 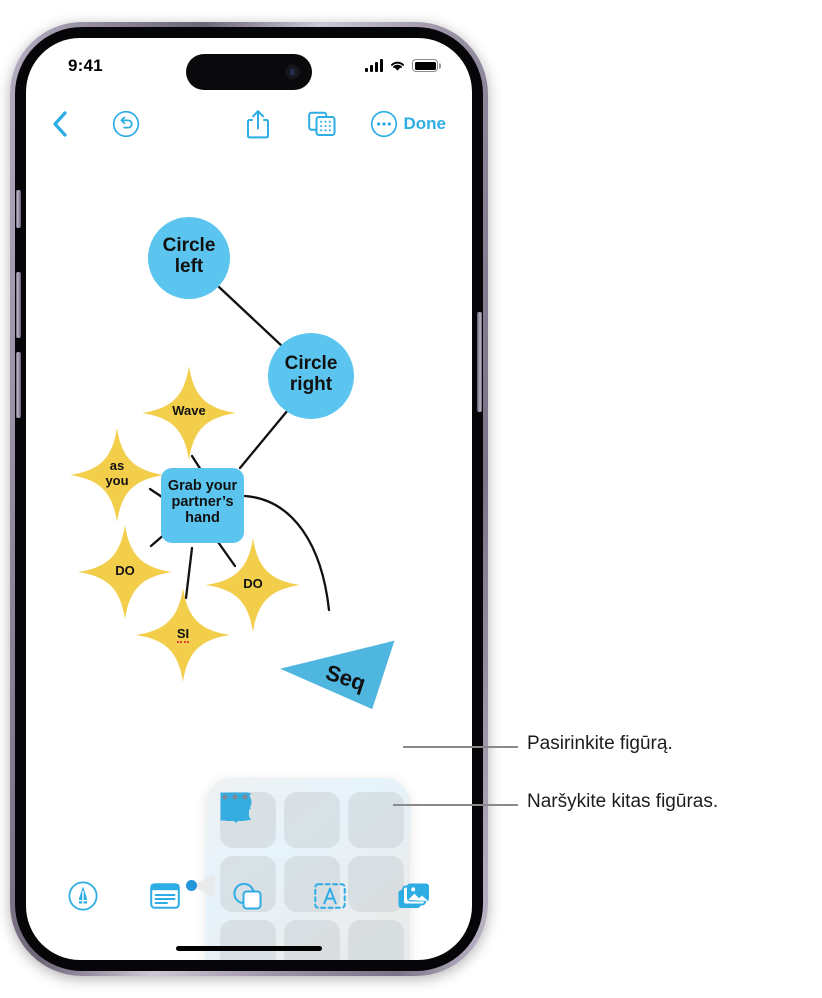 I want to click on node-circle-left, so click(x=189, y=258).